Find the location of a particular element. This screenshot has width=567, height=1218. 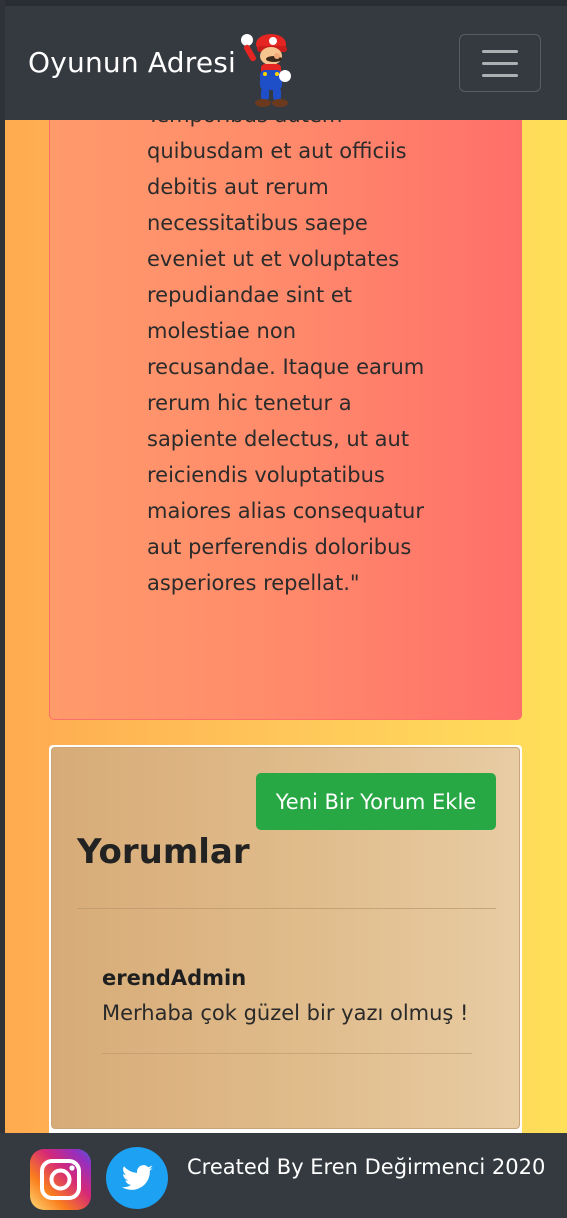

add-comment-button: Yeni Bir Yorum Ekle is located at coordinates (376, 801).